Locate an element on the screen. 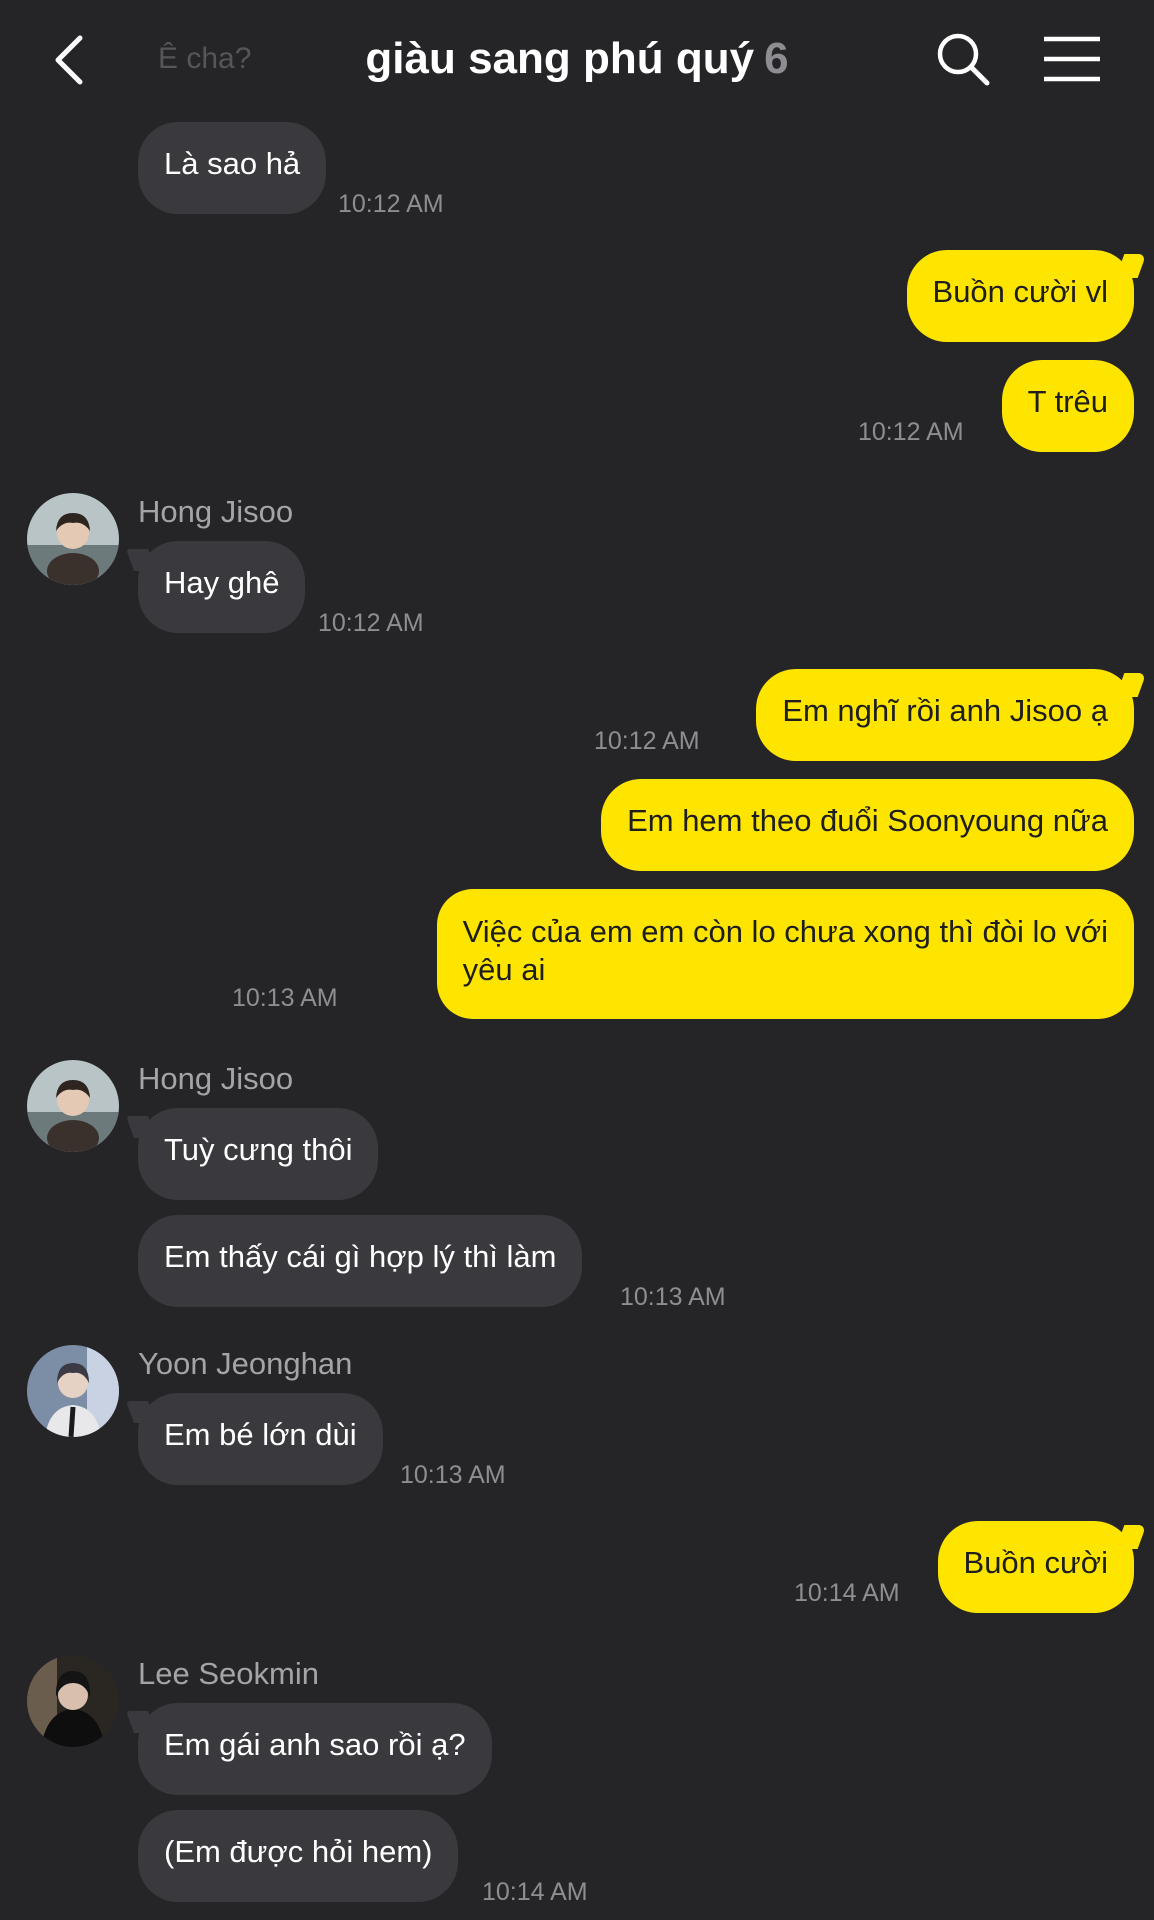 The width and height of the screenshot is (1154, 1920). message-bubble: Hay ghê is located at coordinates (222, 587).